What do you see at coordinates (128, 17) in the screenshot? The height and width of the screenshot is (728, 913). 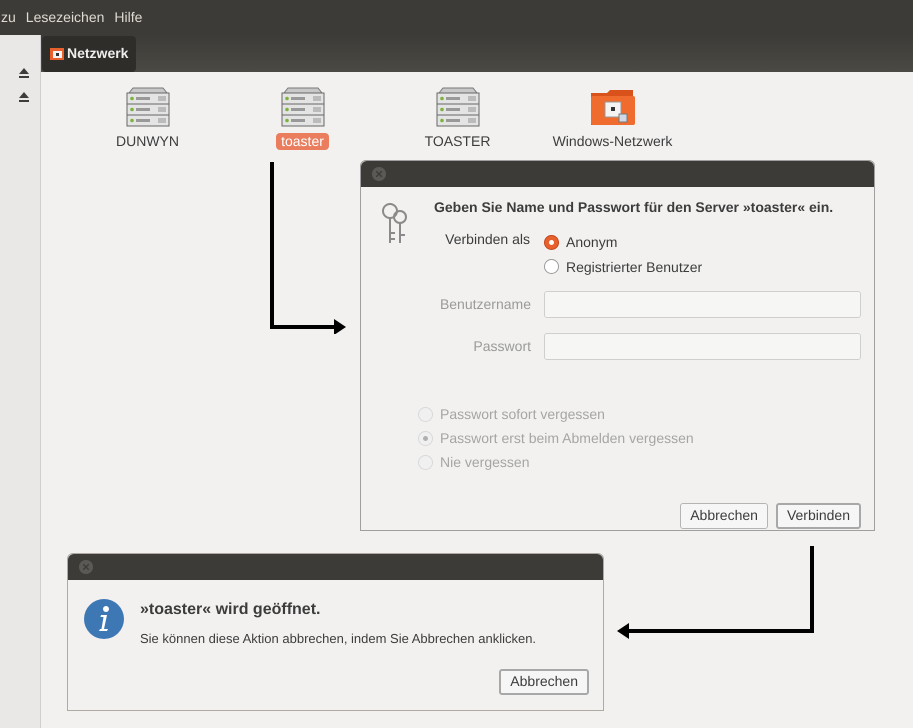 I see `menu-item: Hilfe` at bounding box center [128, 17].